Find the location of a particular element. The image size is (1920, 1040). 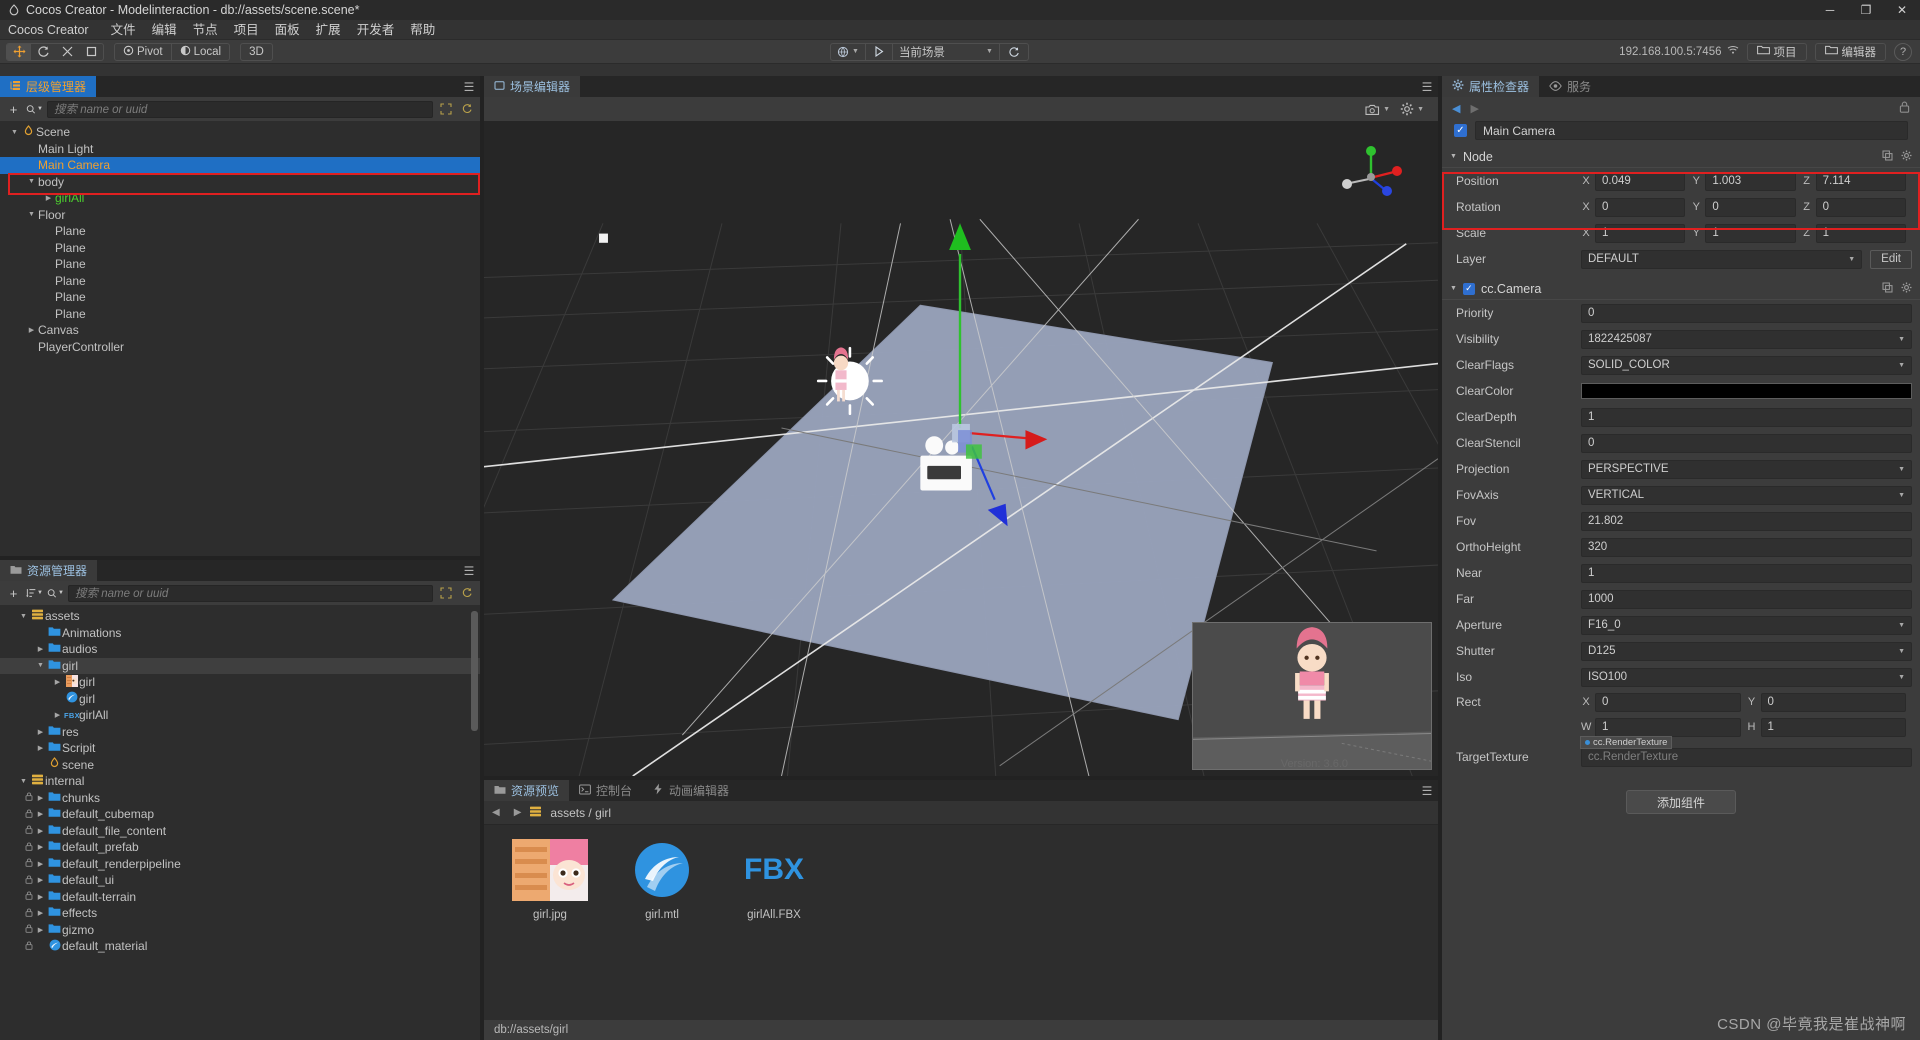

tree-item: ▶ default-terrain is located at coordinates (240, 897).